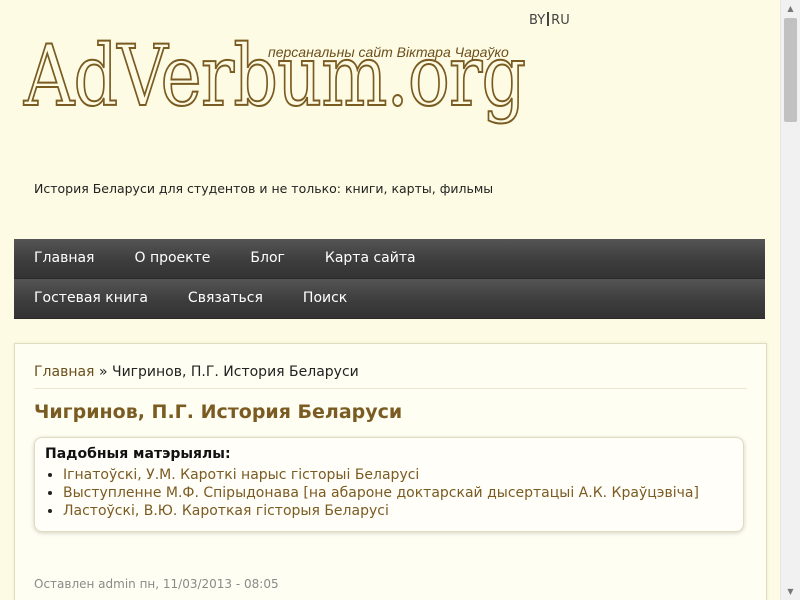  I want to click on lang-by-link: BY, so click(537, 20).